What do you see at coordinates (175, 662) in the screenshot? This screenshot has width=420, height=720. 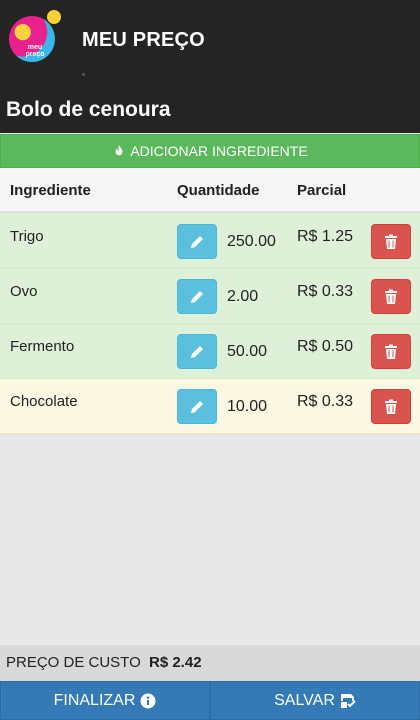 I see `cost-value: R$ 2.42` at bounding box center [175, 662].